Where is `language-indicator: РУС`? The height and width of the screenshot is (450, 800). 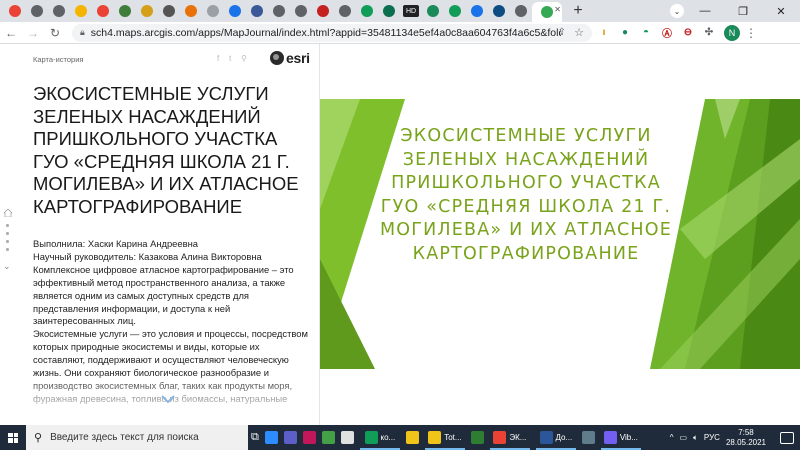
language-indicator: РУС is located at coordinates (712, 437).